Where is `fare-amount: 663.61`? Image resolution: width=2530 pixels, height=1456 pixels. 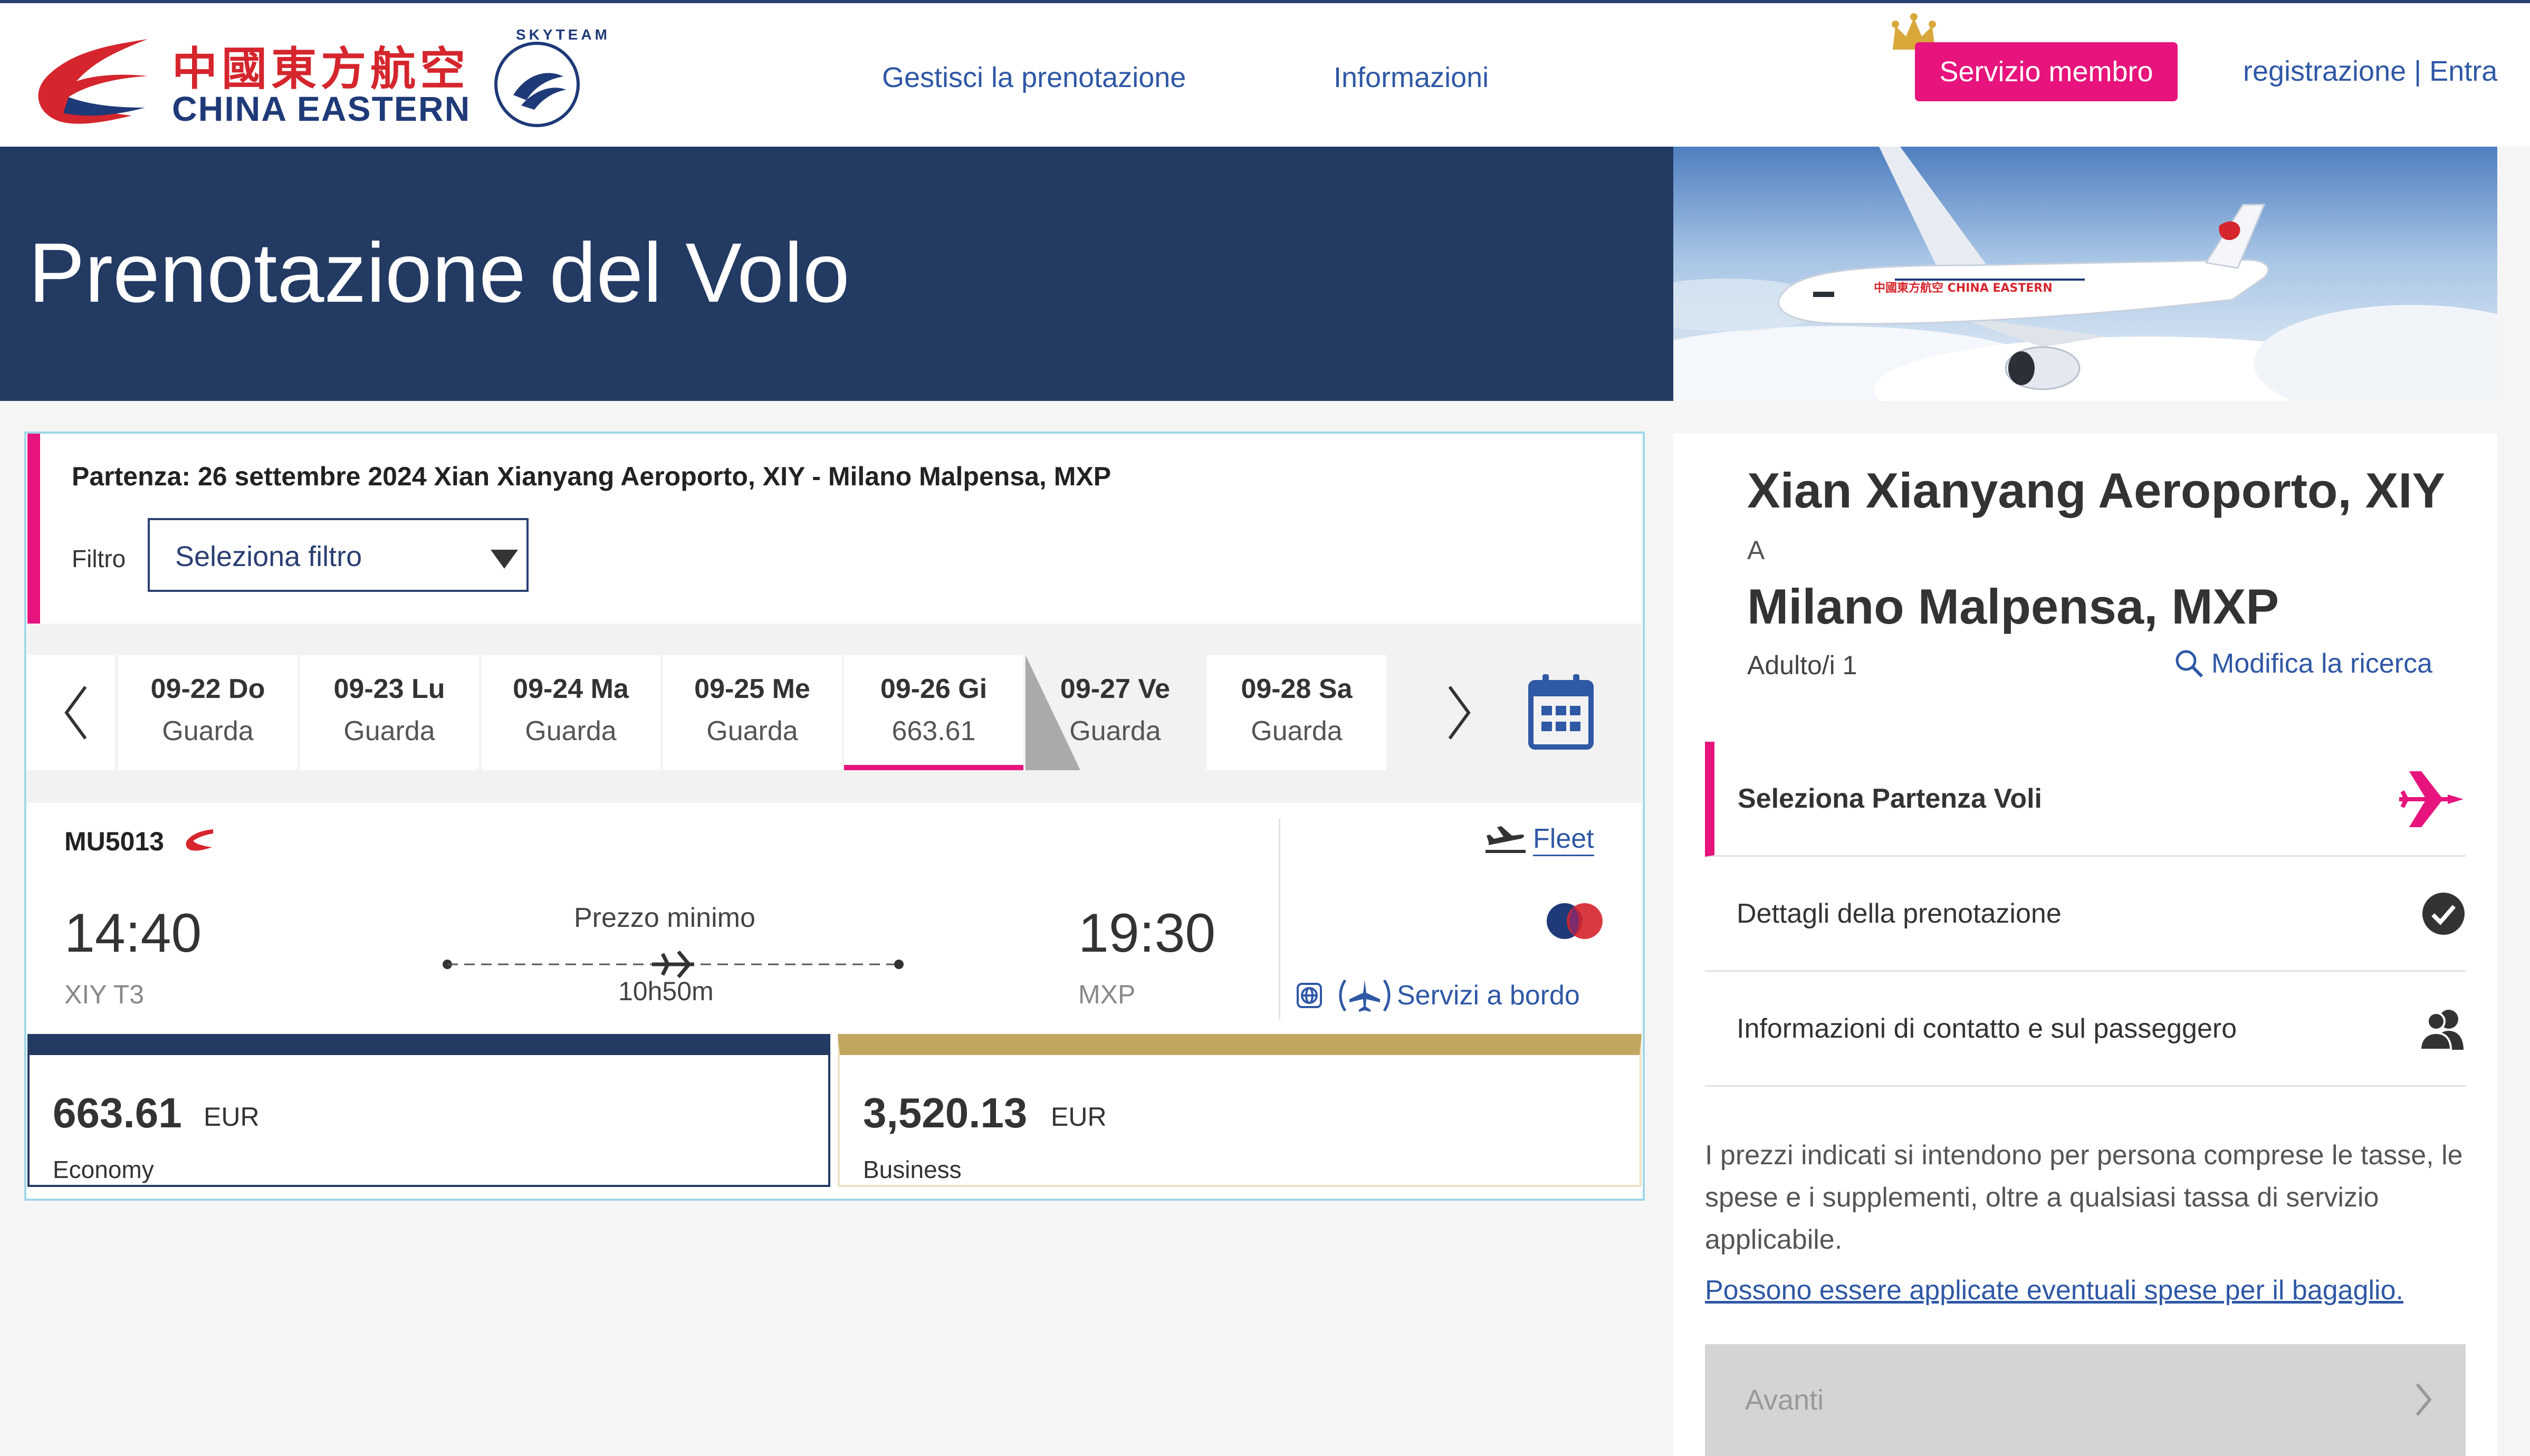
fare-amount: 663.61 is located at coordinates (117, 1112).